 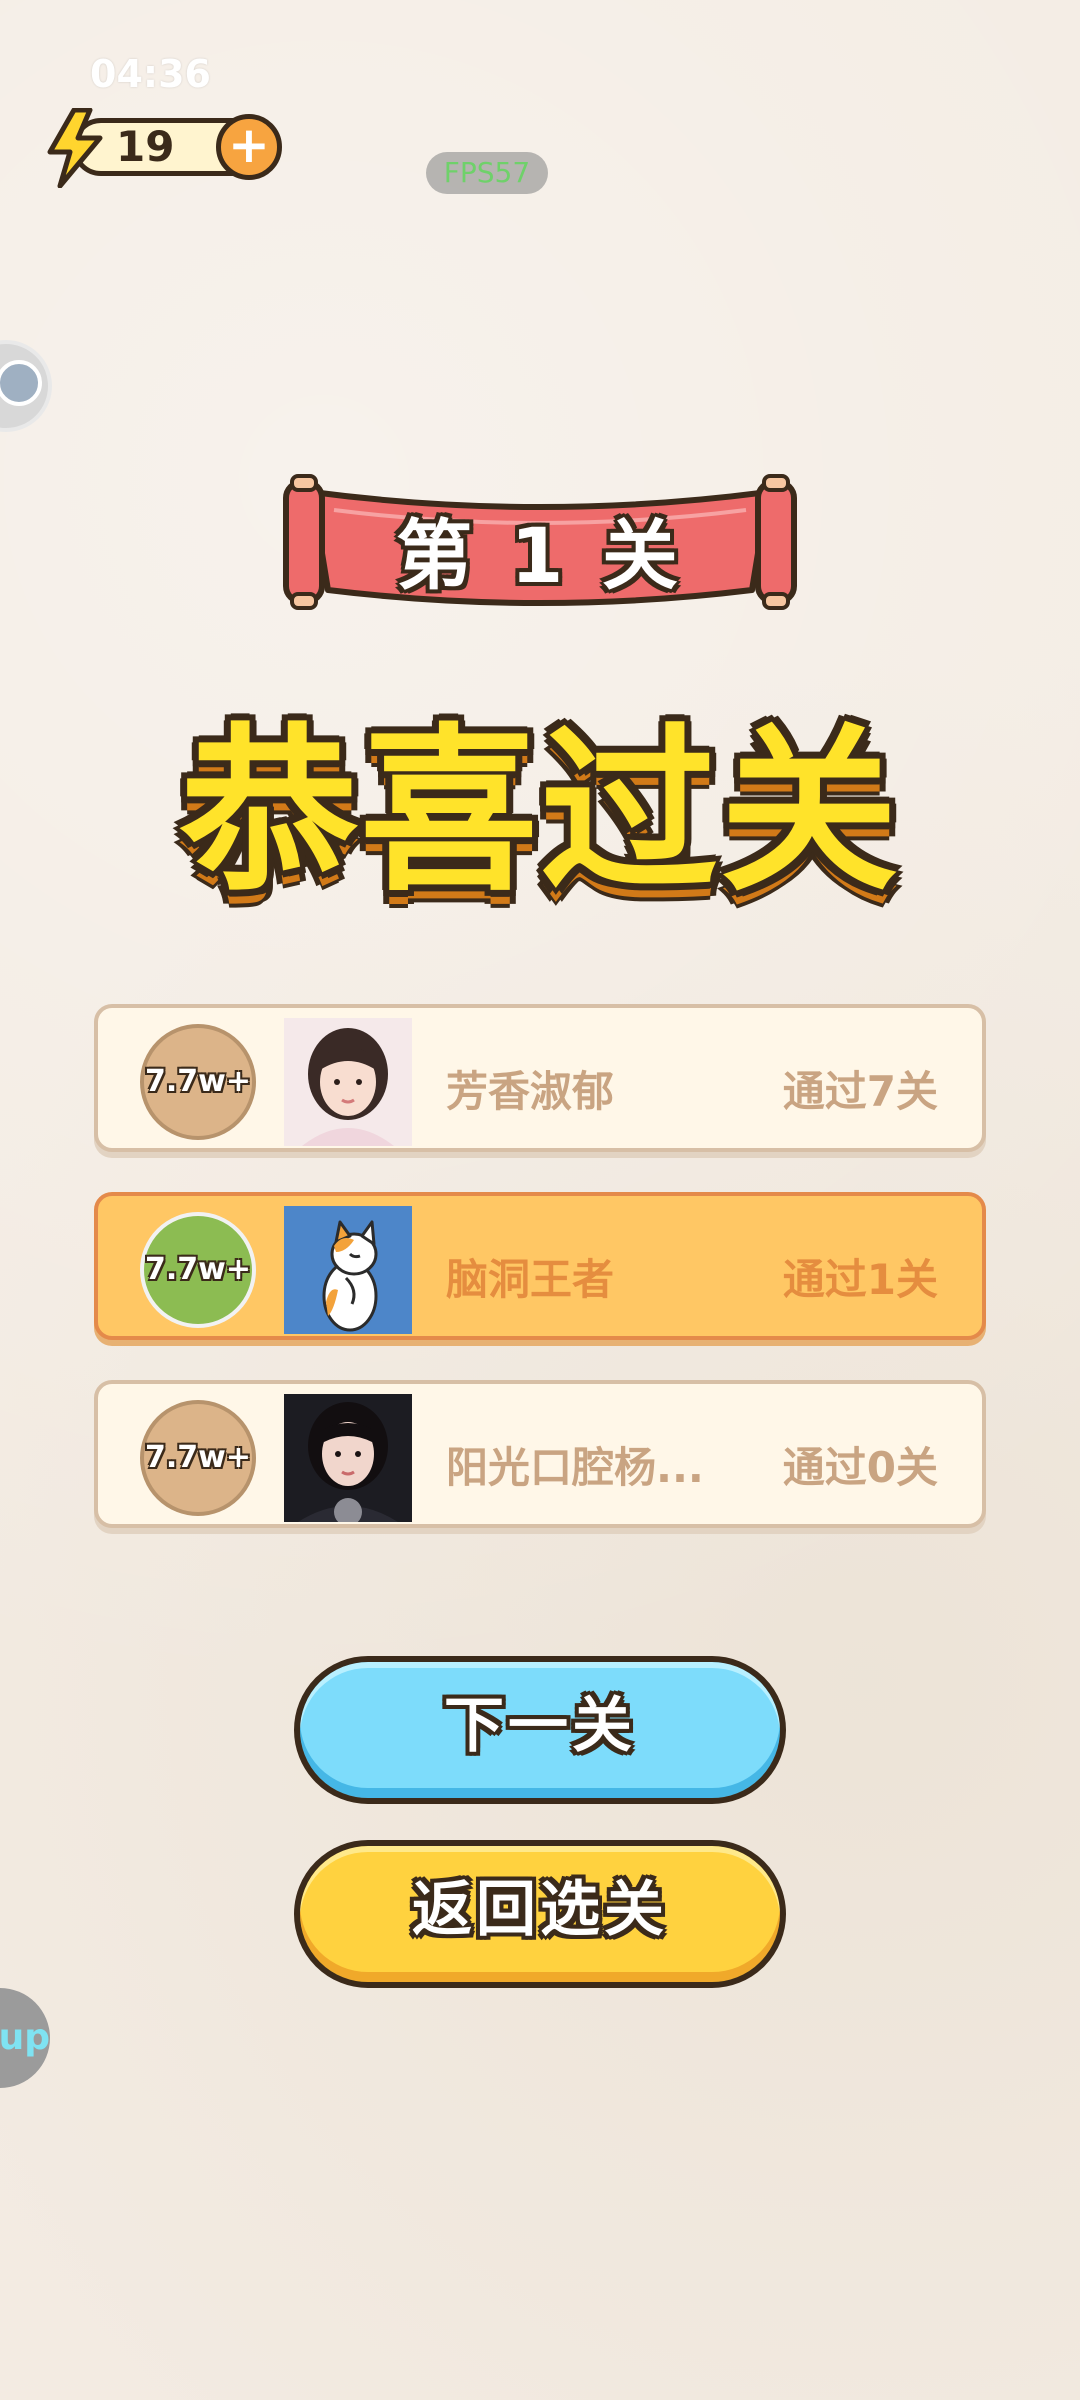 What do you see at coordinates (540, 1730) in the screenshot?
I see `next-level-button: 下一关` at bounding box center [540, 1730].